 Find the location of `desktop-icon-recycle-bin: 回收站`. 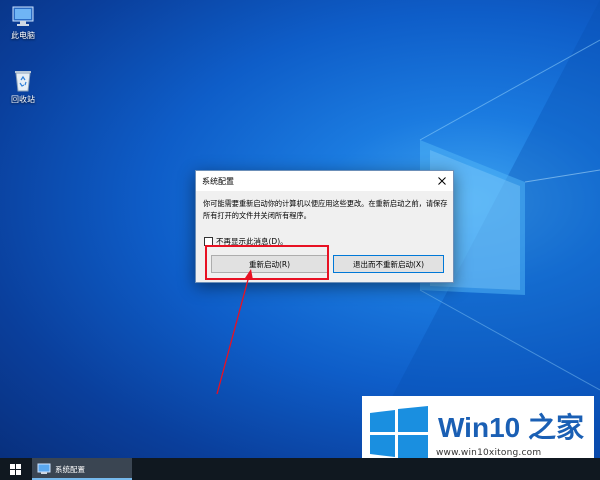

desktop-icon-recycle-bin: 回收站 is located at coordinates (23, 86).